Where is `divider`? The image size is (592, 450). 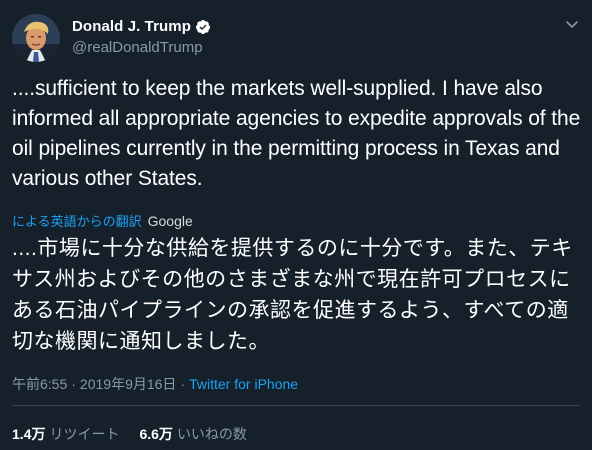 divider is located at coordinates (296, 405).